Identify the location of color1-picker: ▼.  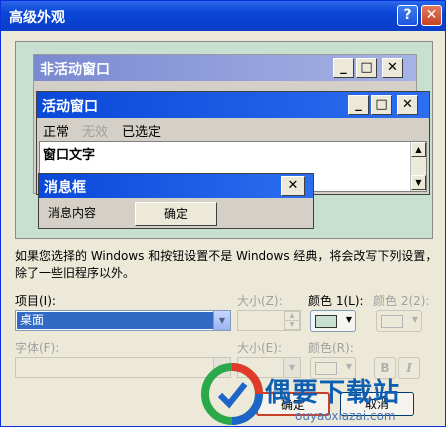
(333, 321).